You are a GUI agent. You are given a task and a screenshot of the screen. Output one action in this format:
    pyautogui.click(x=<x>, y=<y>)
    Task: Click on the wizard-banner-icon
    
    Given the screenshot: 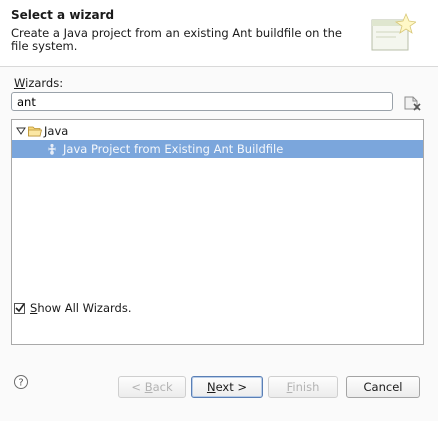 What is the action you would take?
    pyautogui.click(x=393, y=31)
    